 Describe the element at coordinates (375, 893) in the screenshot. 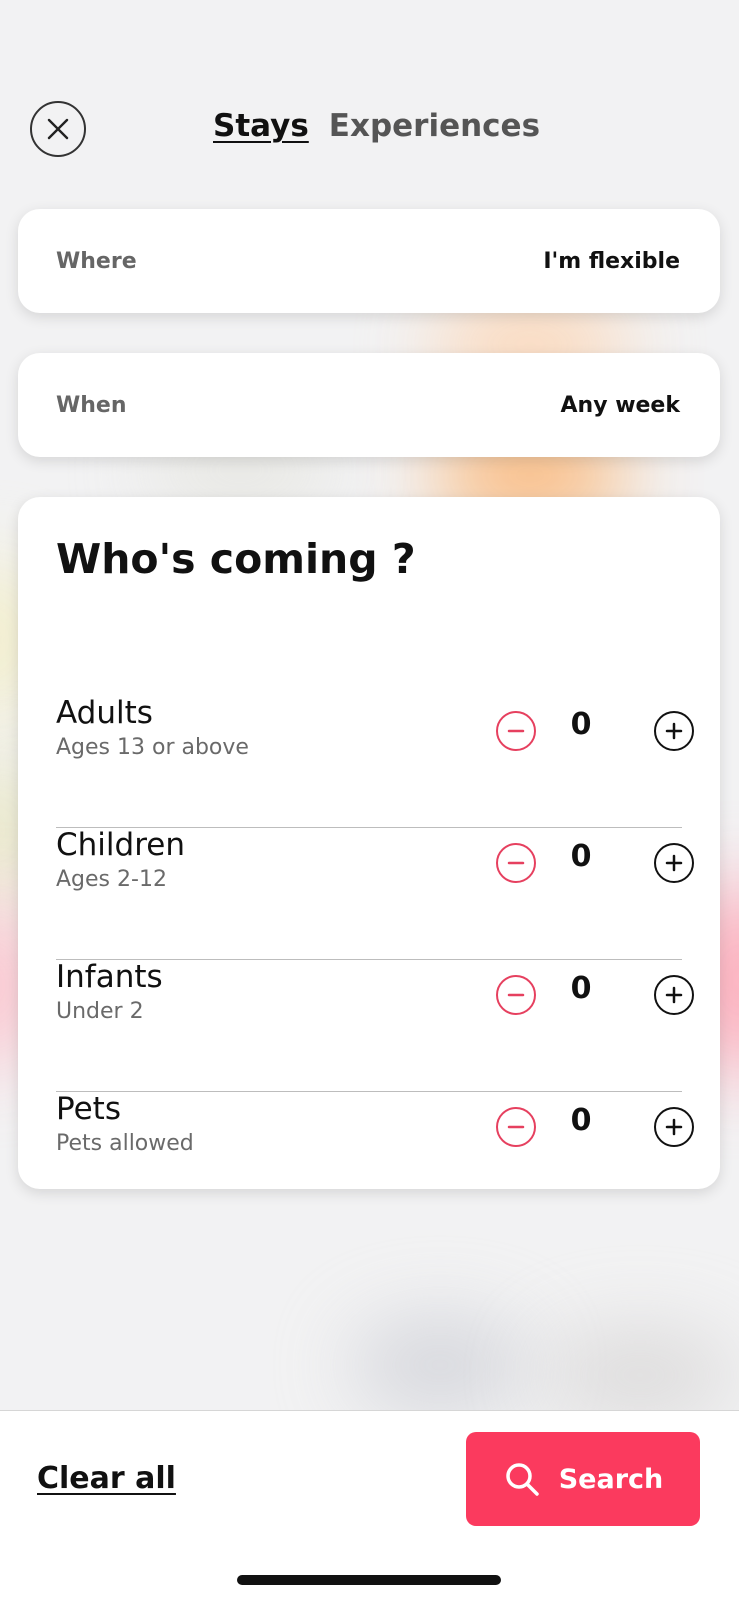

I see `guest-row-children: Children Ages 2-12 0` at that location.